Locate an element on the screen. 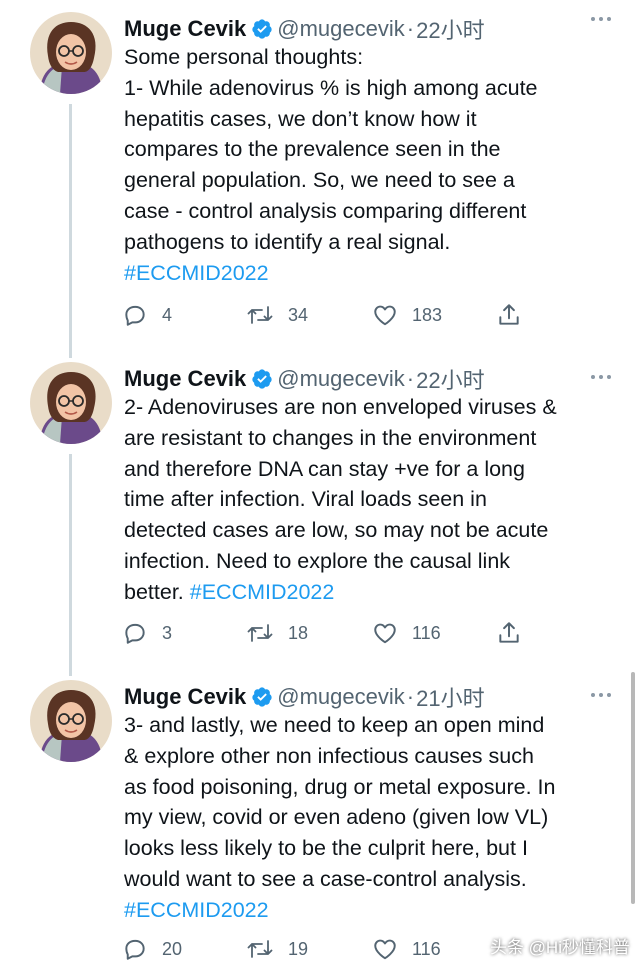 The width and height of the screenshot is (640, 966). reply-count: 20 is located at coordinates (172, 948).